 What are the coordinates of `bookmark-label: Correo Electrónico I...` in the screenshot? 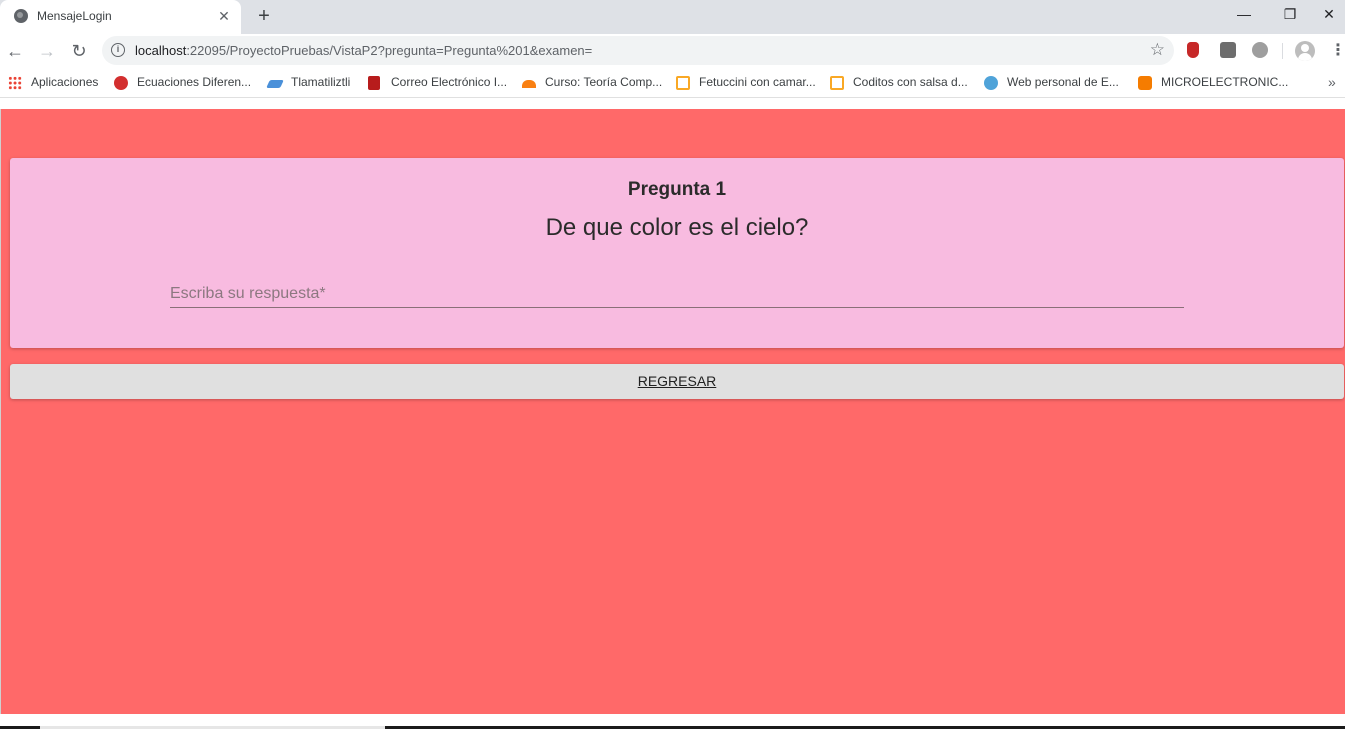 It's located at (449, 82).